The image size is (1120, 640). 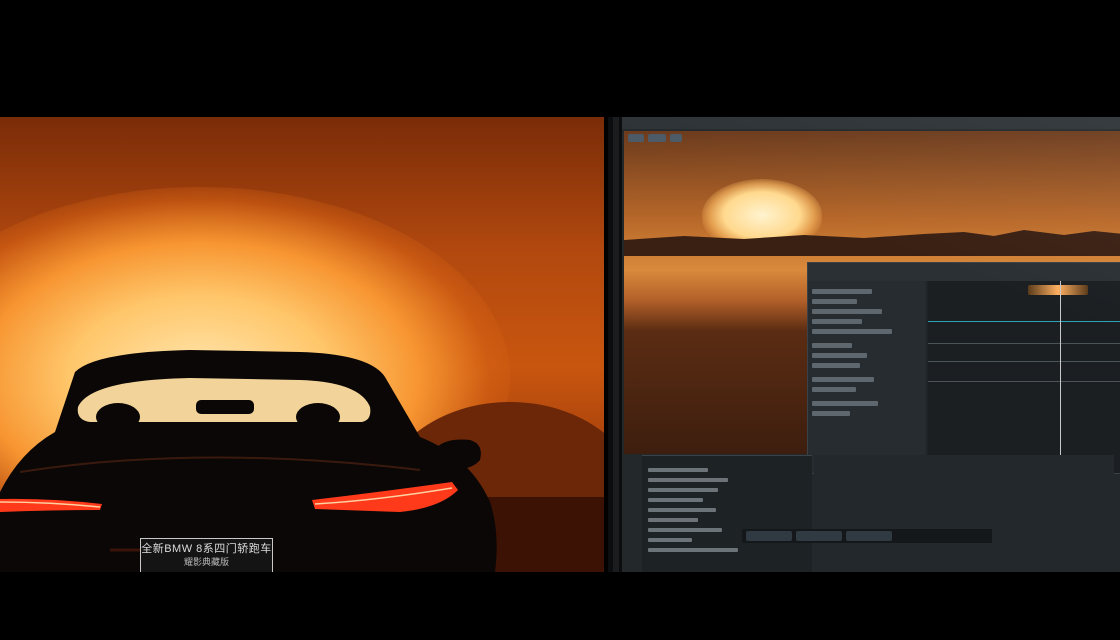 I want to click on plate-subtitle: 耀影典藏版, so click(x=206, y=562).